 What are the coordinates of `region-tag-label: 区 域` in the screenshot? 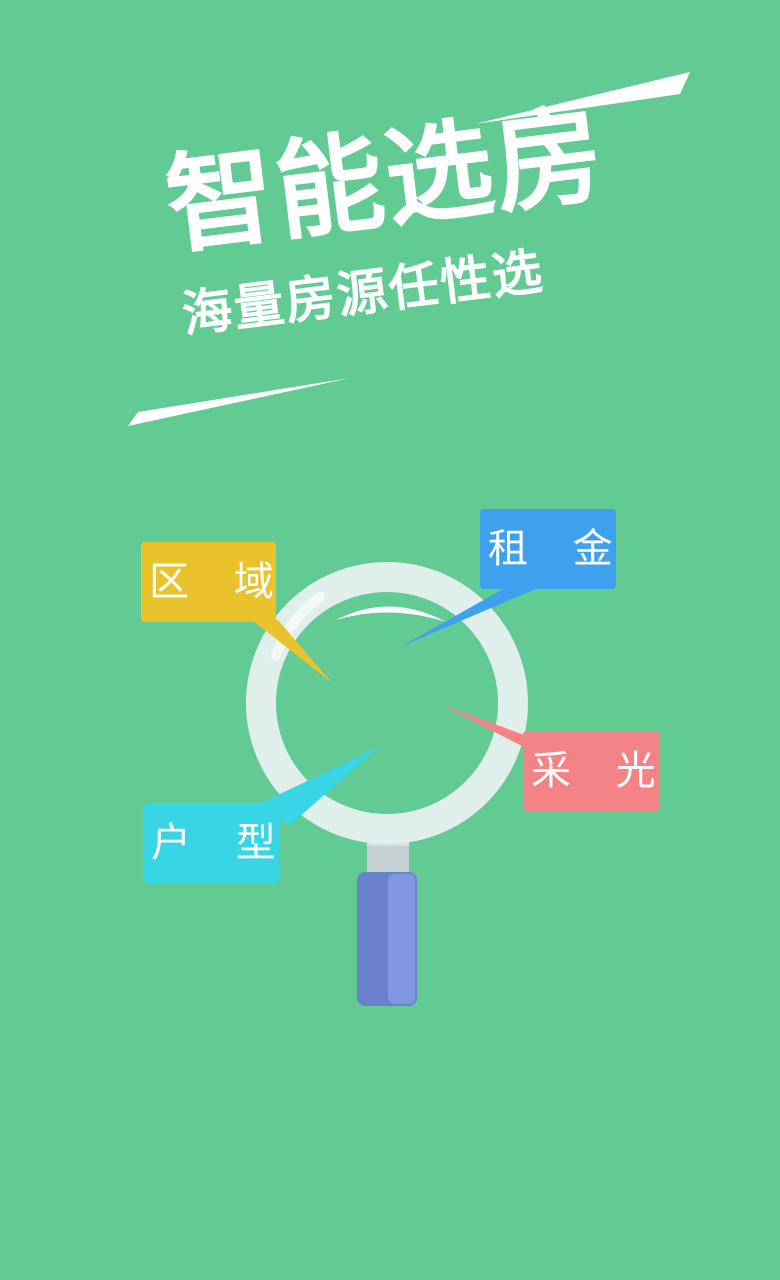 It's located at (219, 582).